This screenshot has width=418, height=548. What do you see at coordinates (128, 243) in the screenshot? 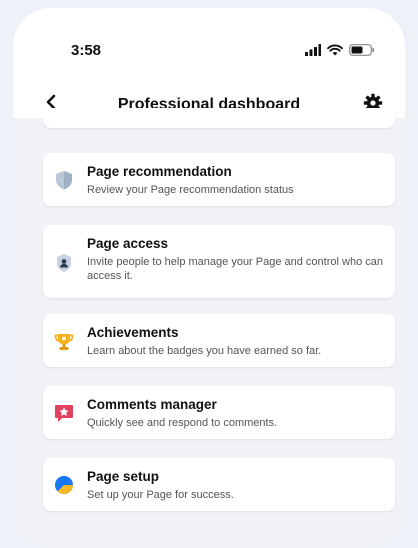
I see `item-title: Page access` at bounding box center [128, 243].